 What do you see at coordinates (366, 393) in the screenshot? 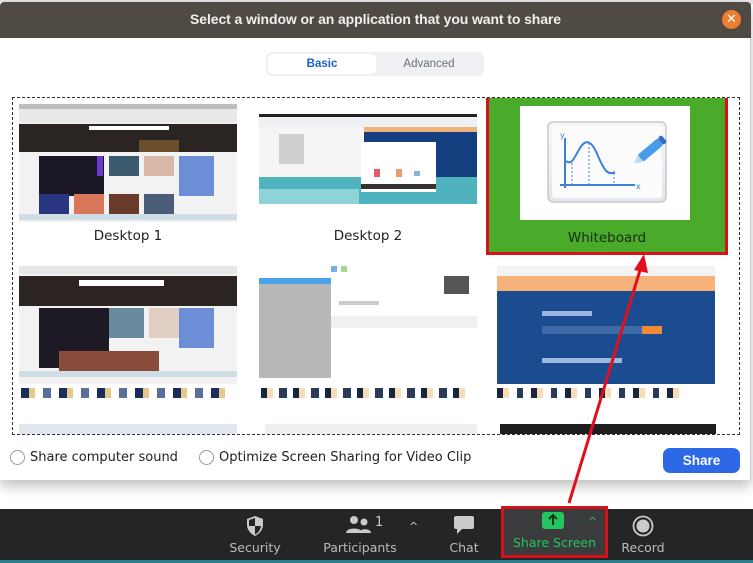
I see `window-2-title` at bounding box center [366, 393].